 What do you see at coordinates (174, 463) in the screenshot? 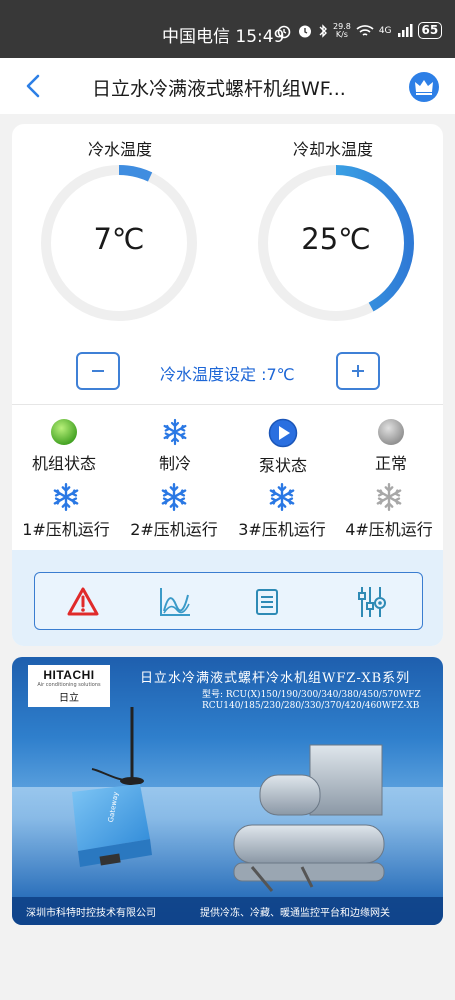
I see `status-mode-label: 制冷` at bounding box center [174, 463].